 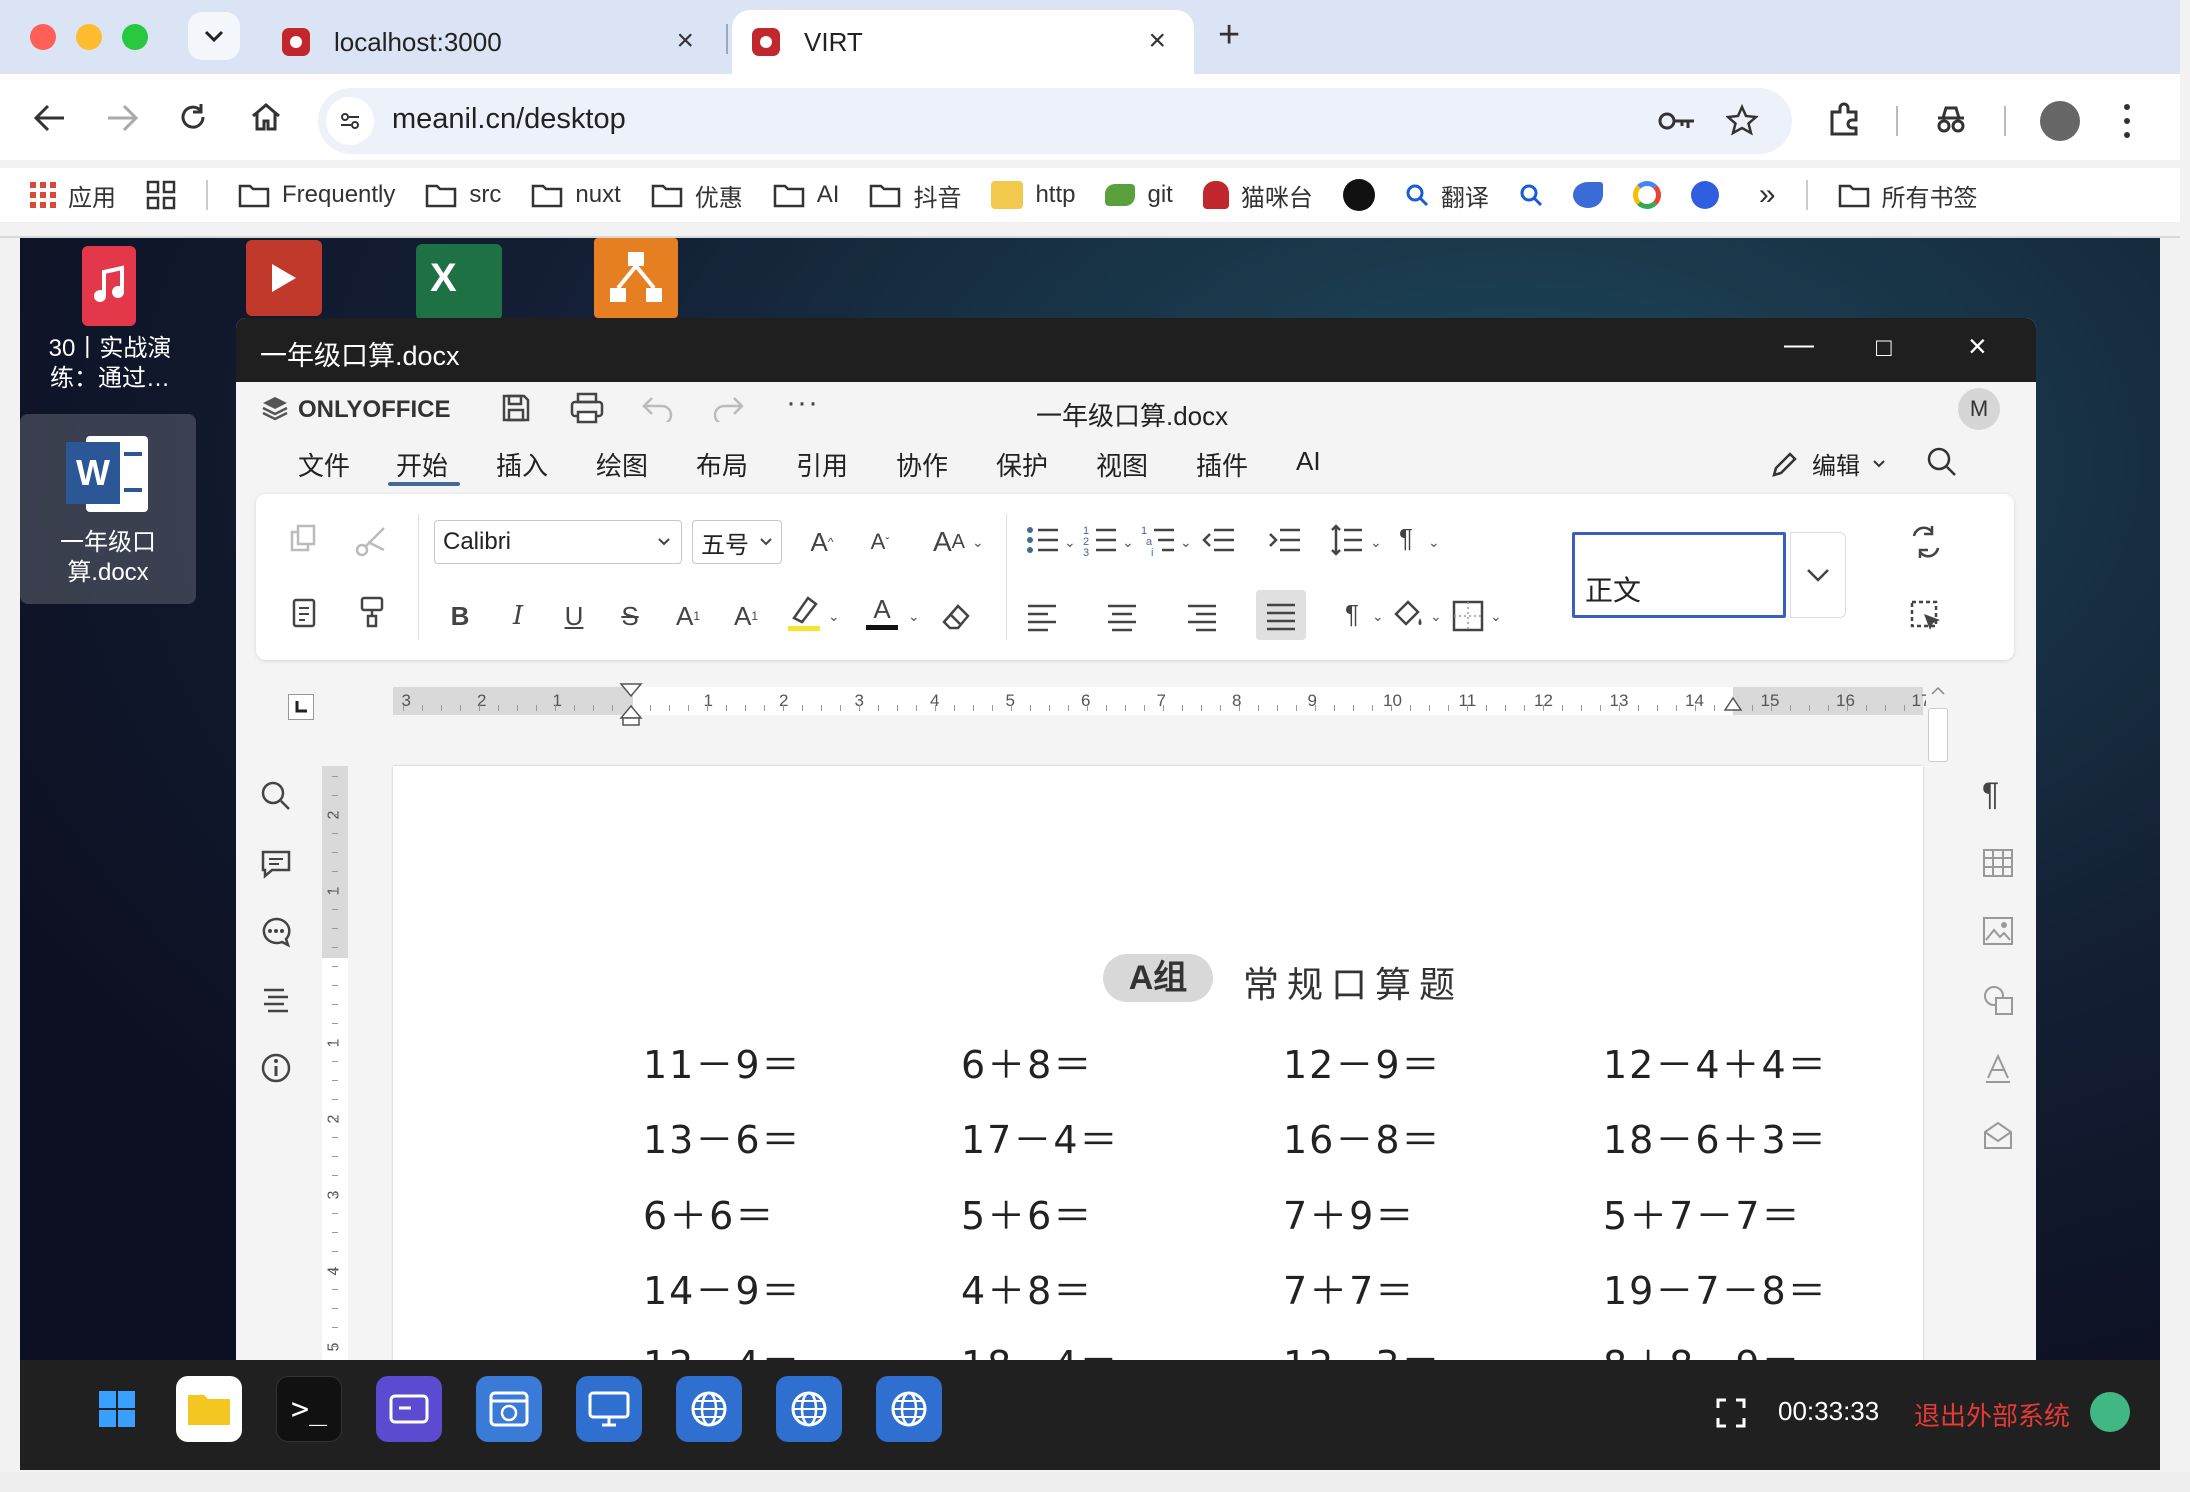 What do you see at coordinates (963, 42) in the screenshot?
I see `tab-virt: VIRT ×` at bounding box center [963, 42].